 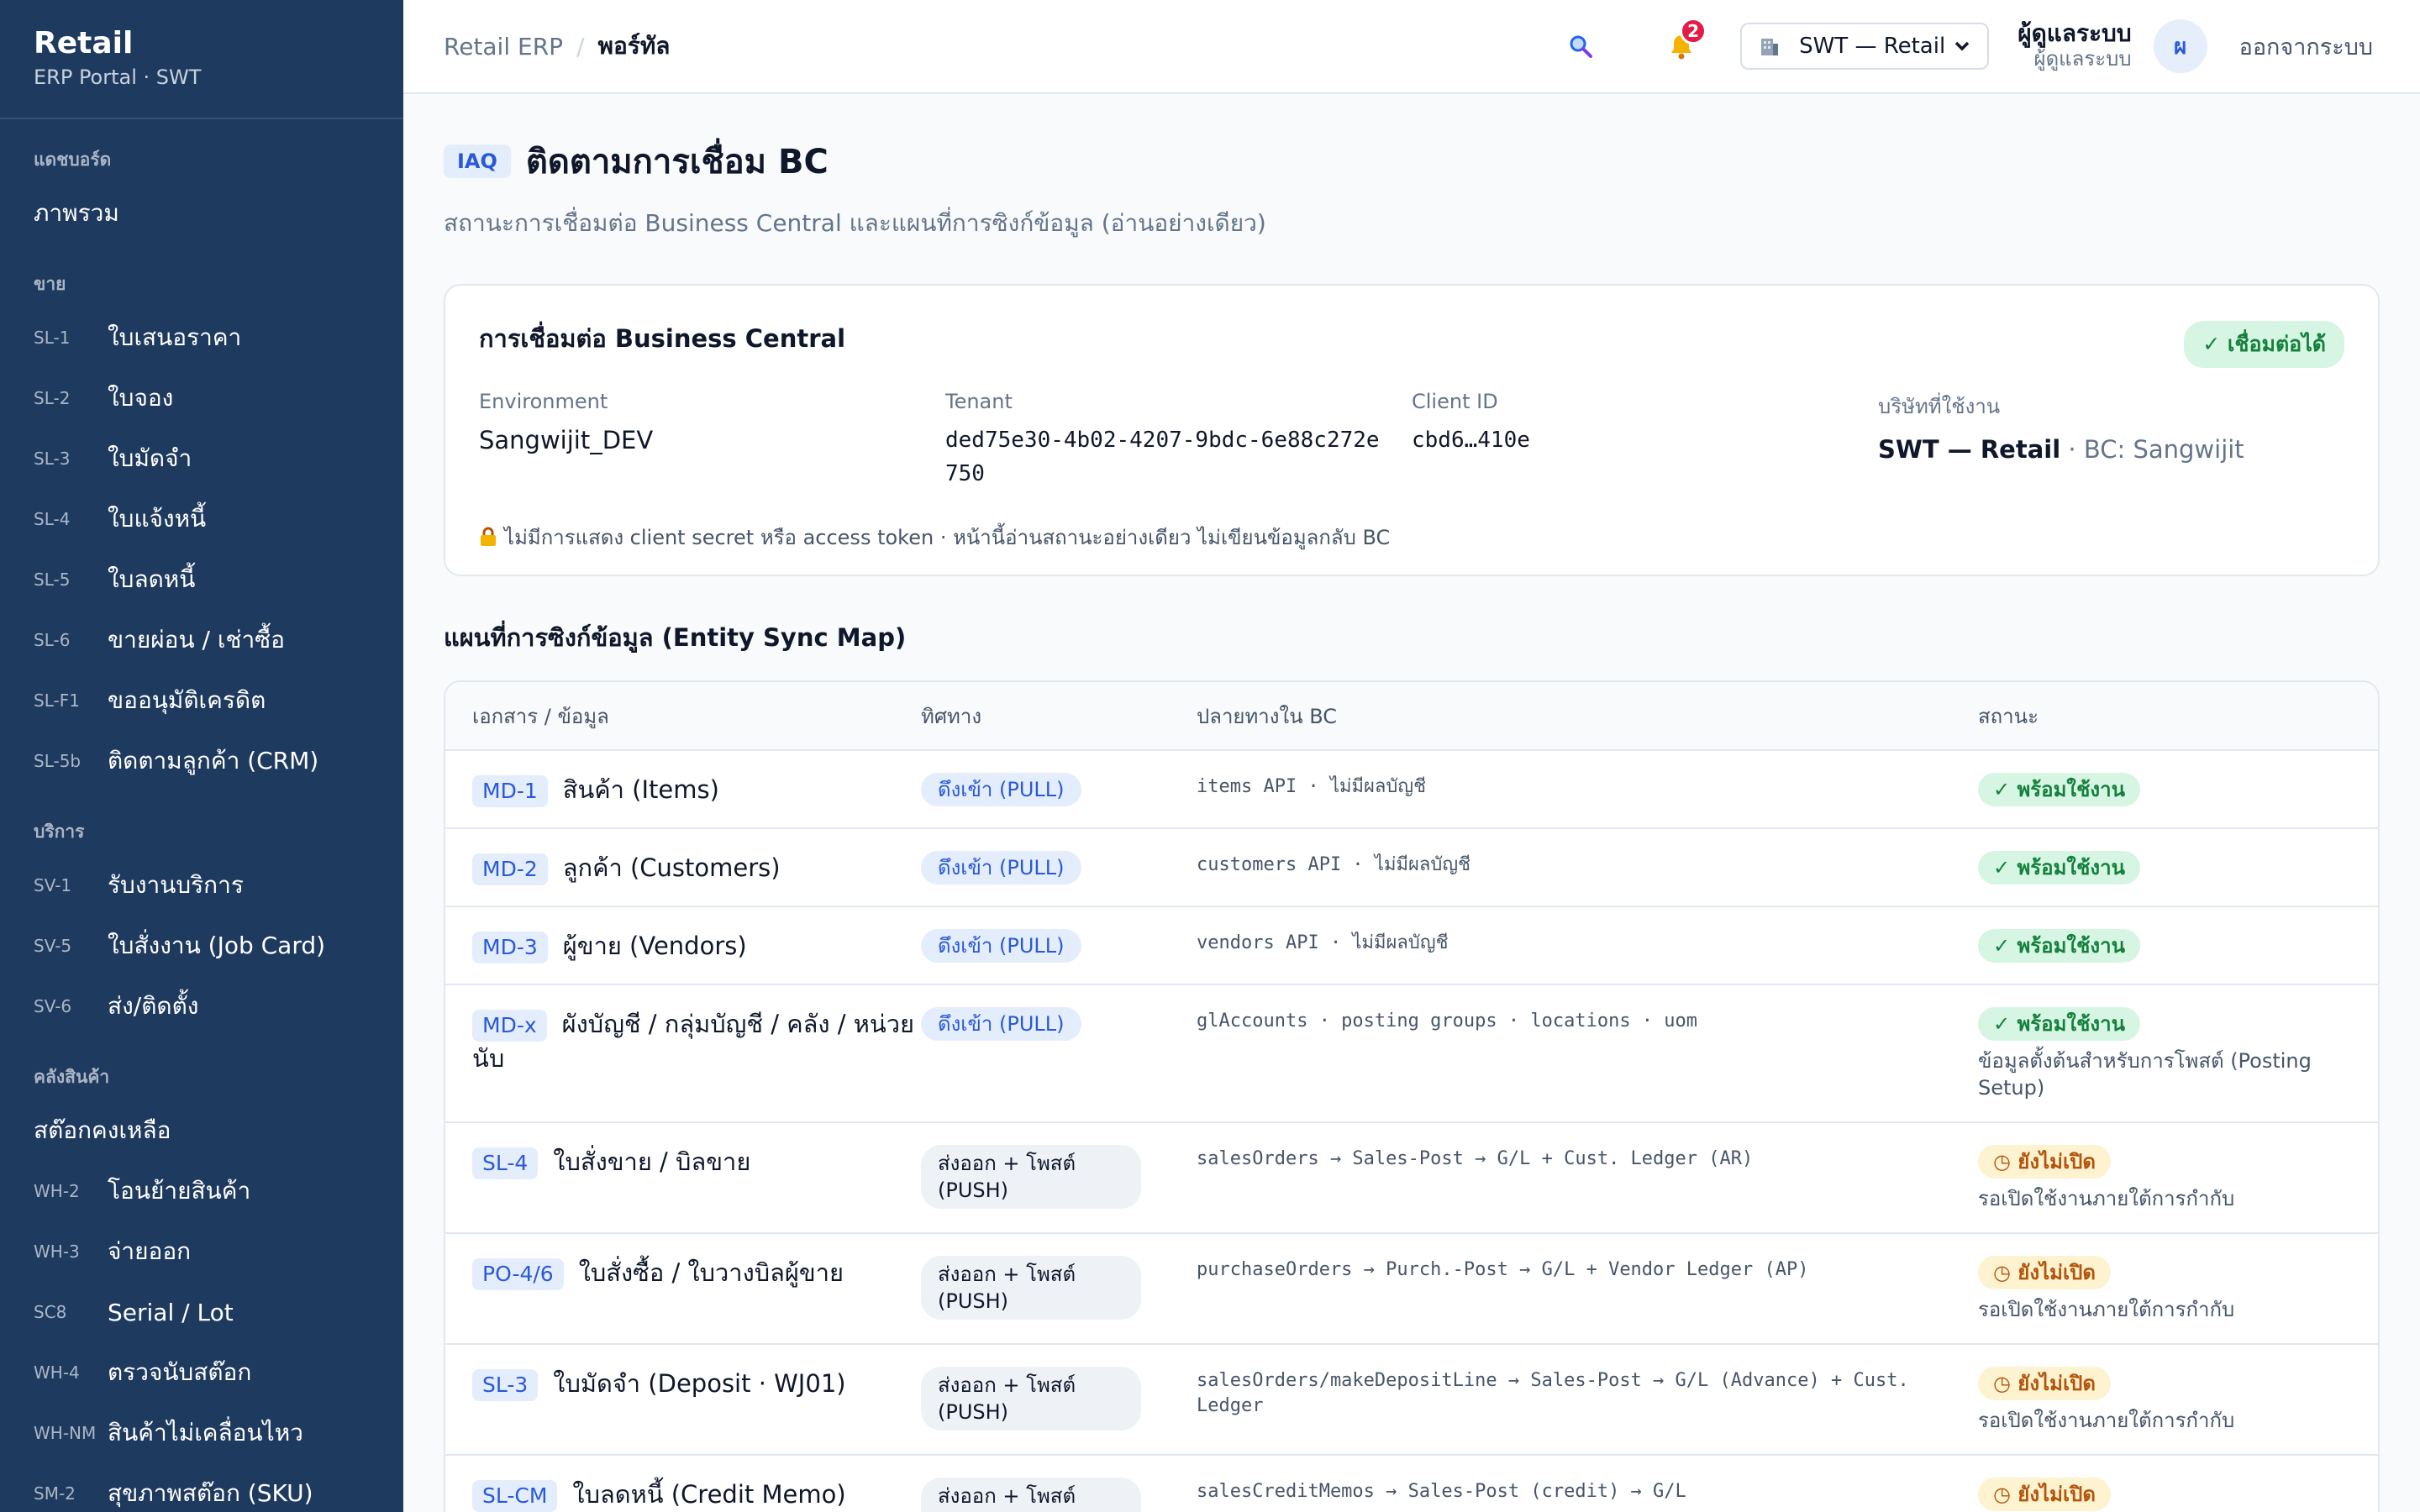 I want to click on sidebar-item: WH-2 โอนย้ายสินค้า, so click(x=202, y=1191).